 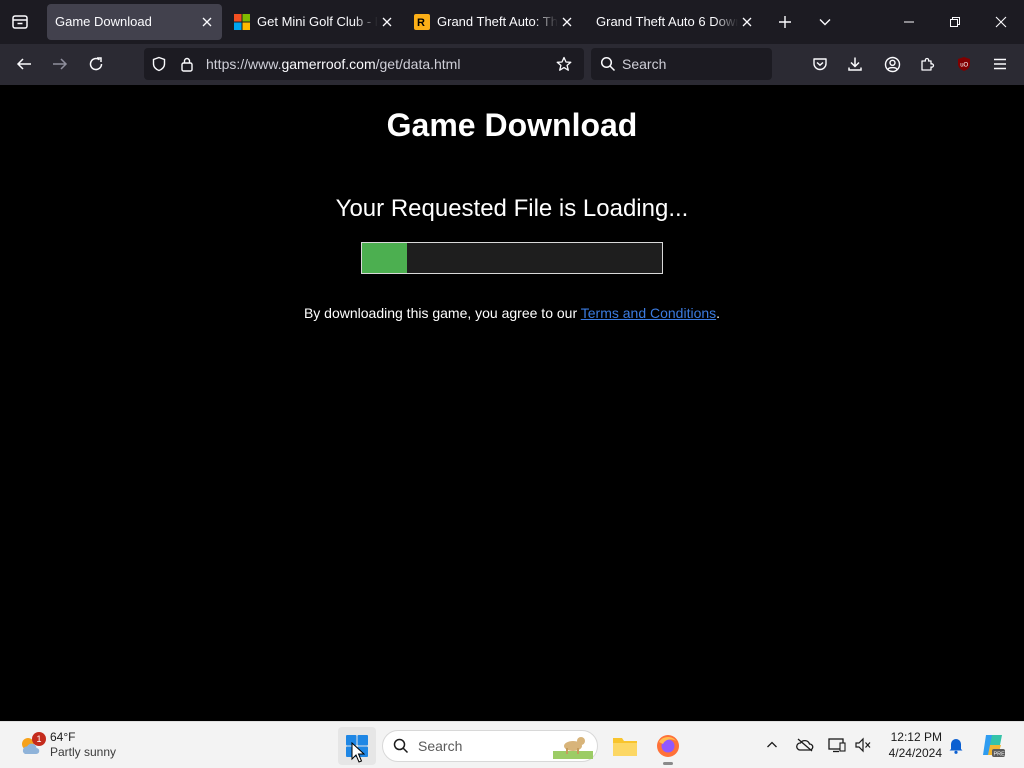 I want to click on search-placeholder: Search, so click(x=644, y=64).